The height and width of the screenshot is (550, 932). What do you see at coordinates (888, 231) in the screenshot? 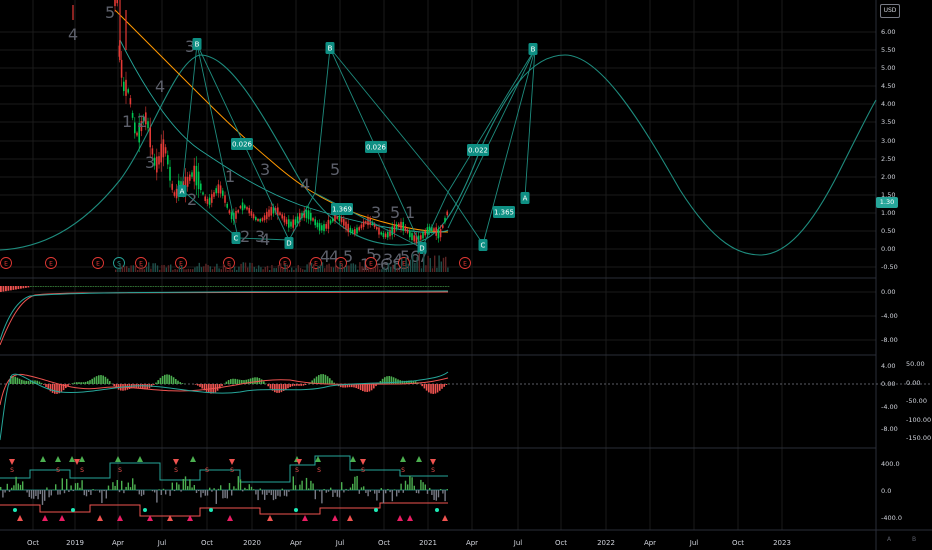
I see `price-tick-label: 0.50` at bounding box center [888, 231].